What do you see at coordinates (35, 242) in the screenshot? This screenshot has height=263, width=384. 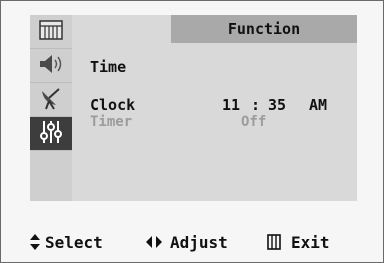 I see `up-down-arrow-icon` at bounding box center [35, 242].